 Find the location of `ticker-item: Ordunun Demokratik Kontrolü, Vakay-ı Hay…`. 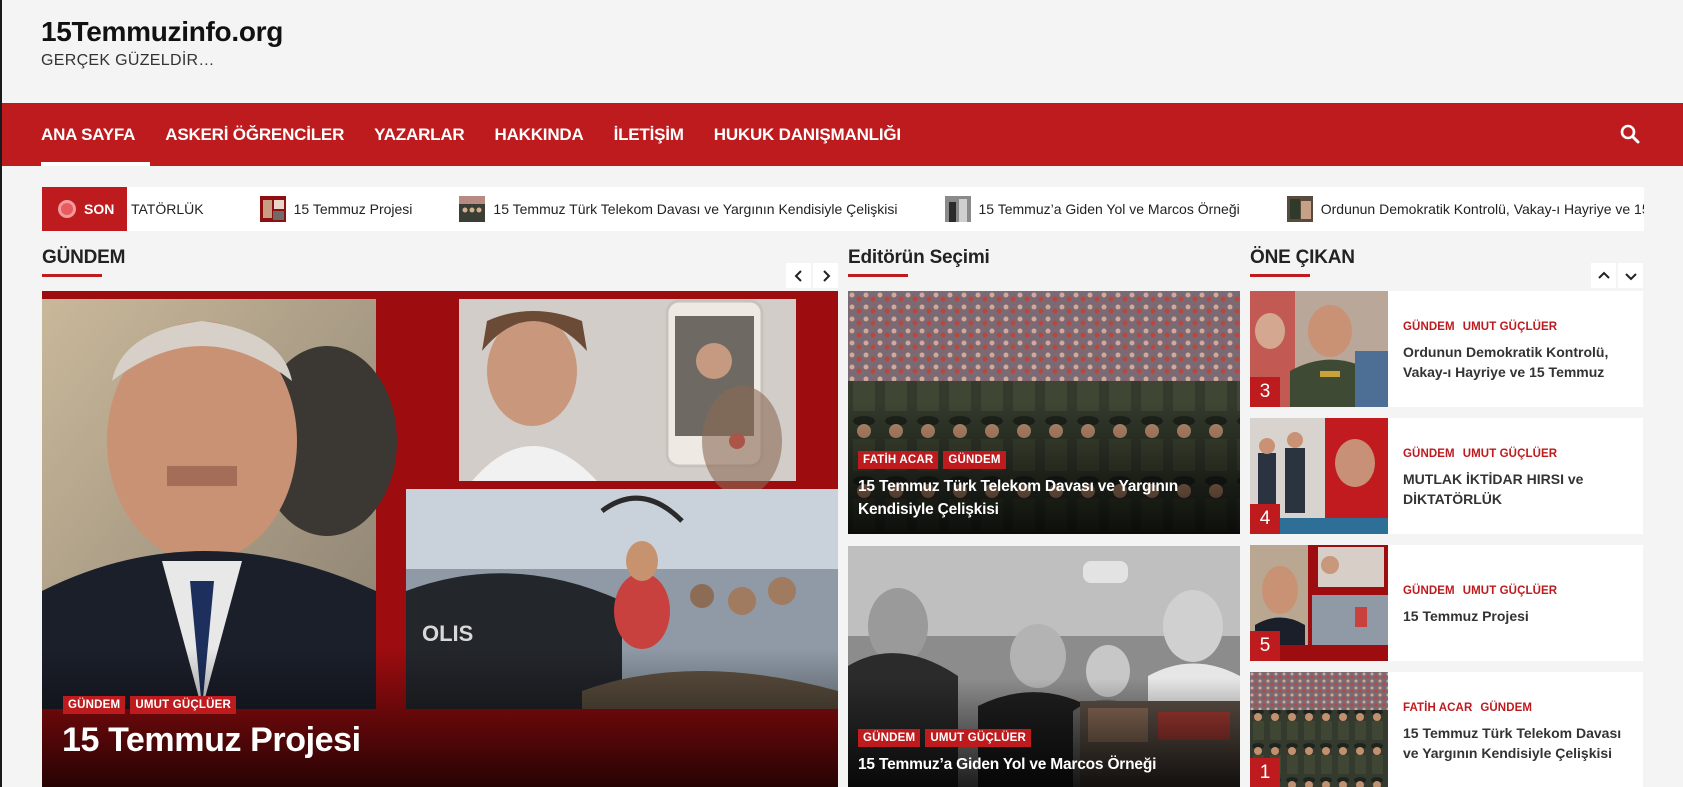

ticker-item: Ordunun Demokratik Kontrolü, Vakay-ı Hay… is located at coordinates (1465, 209).